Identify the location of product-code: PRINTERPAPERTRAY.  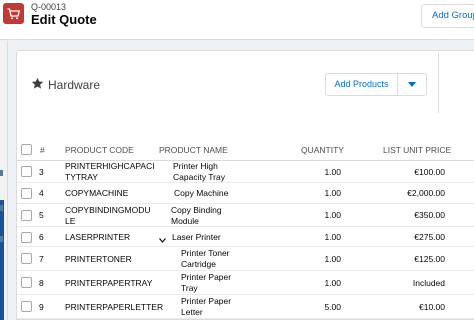
(109, 283).